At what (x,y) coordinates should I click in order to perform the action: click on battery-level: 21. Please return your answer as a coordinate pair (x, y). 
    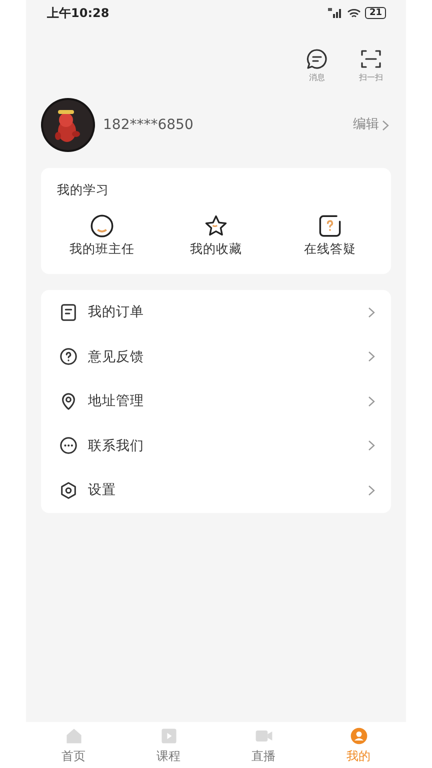
    Looking at the image, I should click on (375, 13).